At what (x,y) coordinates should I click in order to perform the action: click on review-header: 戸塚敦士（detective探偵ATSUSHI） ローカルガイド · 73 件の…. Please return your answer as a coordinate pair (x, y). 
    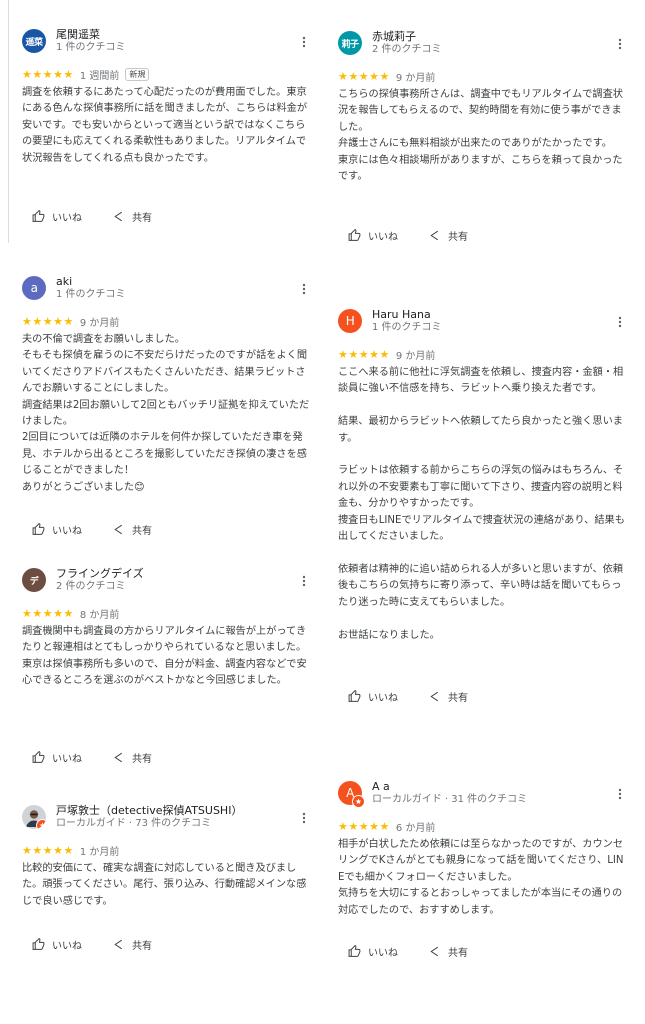
    Looking at the image, I should click on (166, 819).